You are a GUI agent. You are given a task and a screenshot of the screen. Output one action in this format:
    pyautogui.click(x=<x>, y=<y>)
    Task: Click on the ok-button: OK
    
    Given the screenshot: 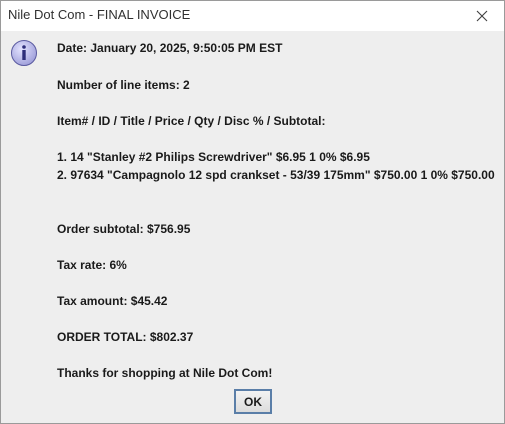 What is the action you would take?
    pyautogui.click(x=253, y=401)
    